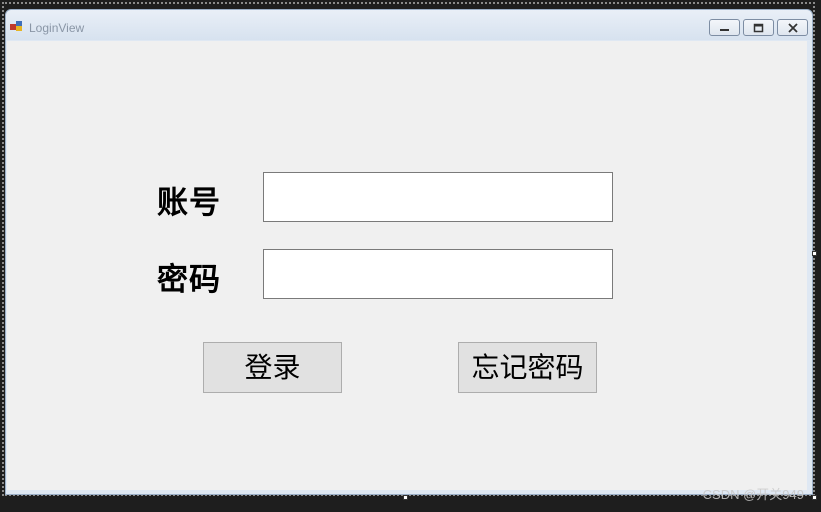 The width and height of the screenshot is (821, 512). What do you see at coordinates (409, 25) in the screenshot?
I see `title-bar: LoginView` at bounding box center [409, 25].